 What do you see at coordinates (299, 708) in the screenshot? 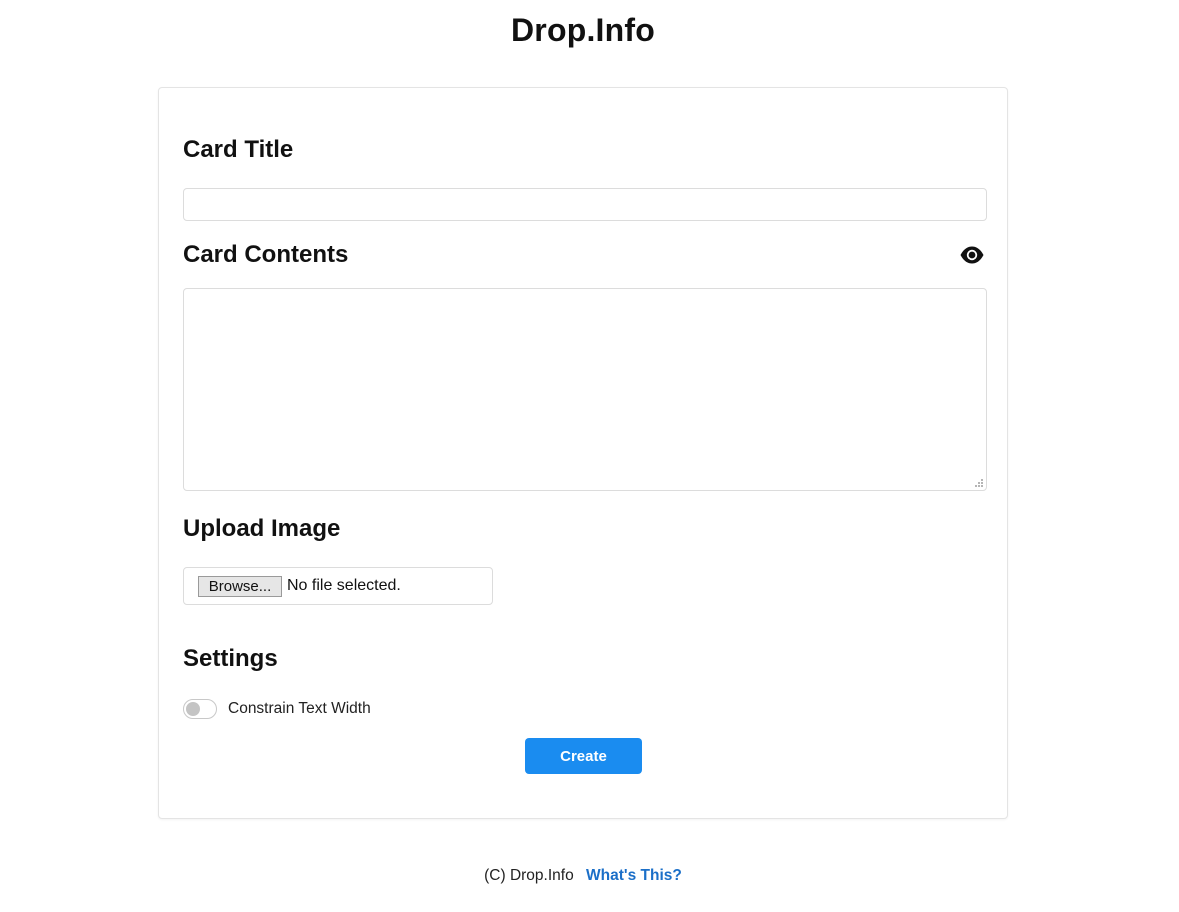
I see `constrain-text-width-label: Constrain Text Width` at bounding box center [299, 708].